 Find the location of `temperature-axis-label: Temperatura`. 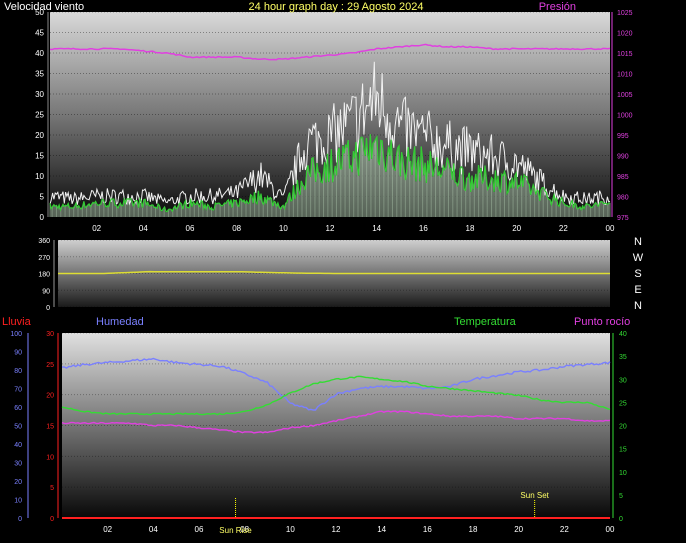

temperature-axis-label: Temperatura is located at coordinates (485, 322).